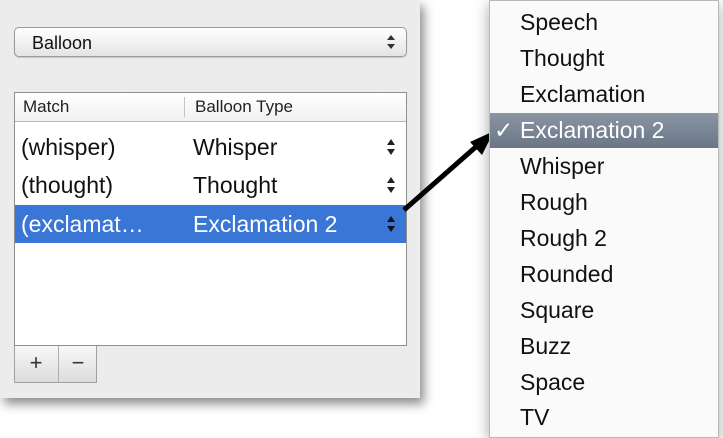 The image size is (723, 438). I want to click on popup-label: Balloon, so click(62, 43).